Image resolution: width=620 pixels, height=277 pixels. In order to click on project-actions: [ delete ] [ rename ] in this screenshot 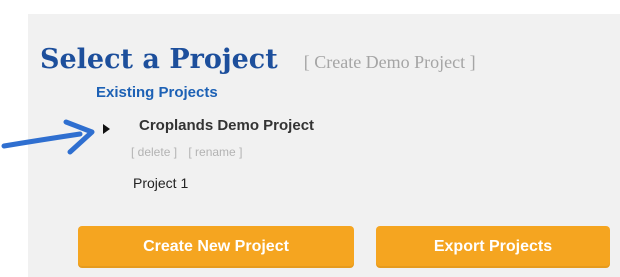, I will do `click(190, 152)`.